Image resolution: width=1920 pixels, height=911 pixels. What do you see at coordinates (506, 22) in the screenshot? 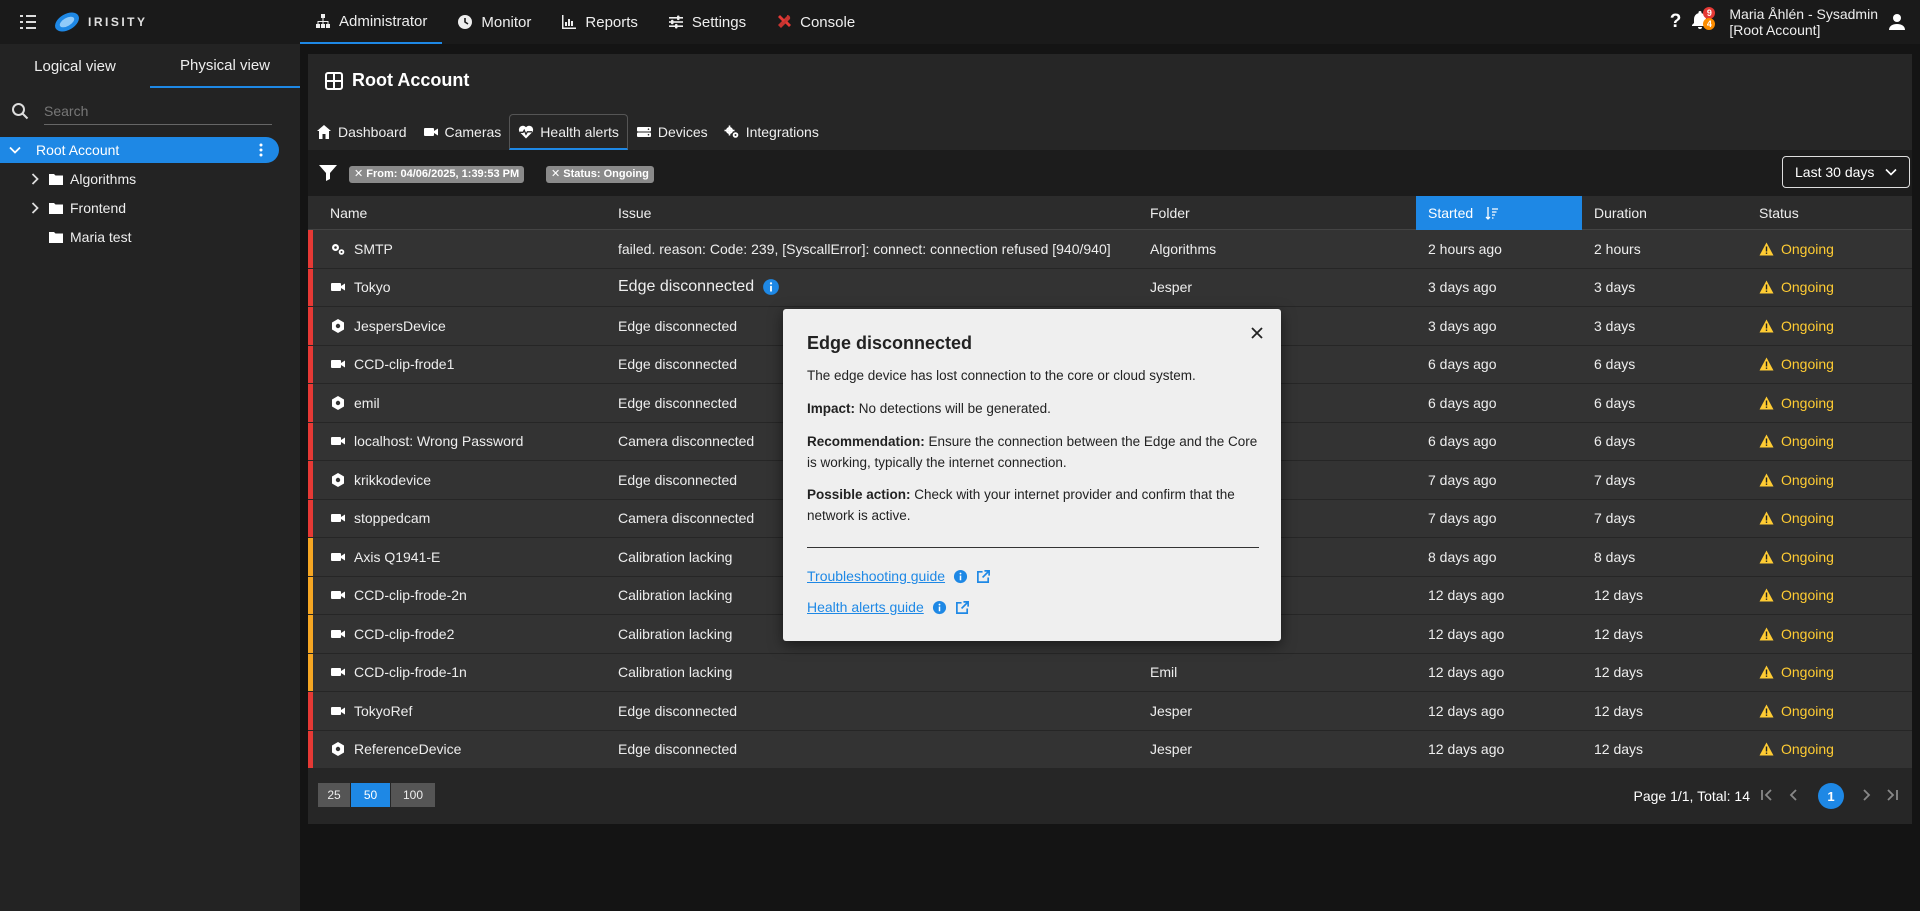
I see `nav-tab-label: Monitor` at bounding box center [506, 22].